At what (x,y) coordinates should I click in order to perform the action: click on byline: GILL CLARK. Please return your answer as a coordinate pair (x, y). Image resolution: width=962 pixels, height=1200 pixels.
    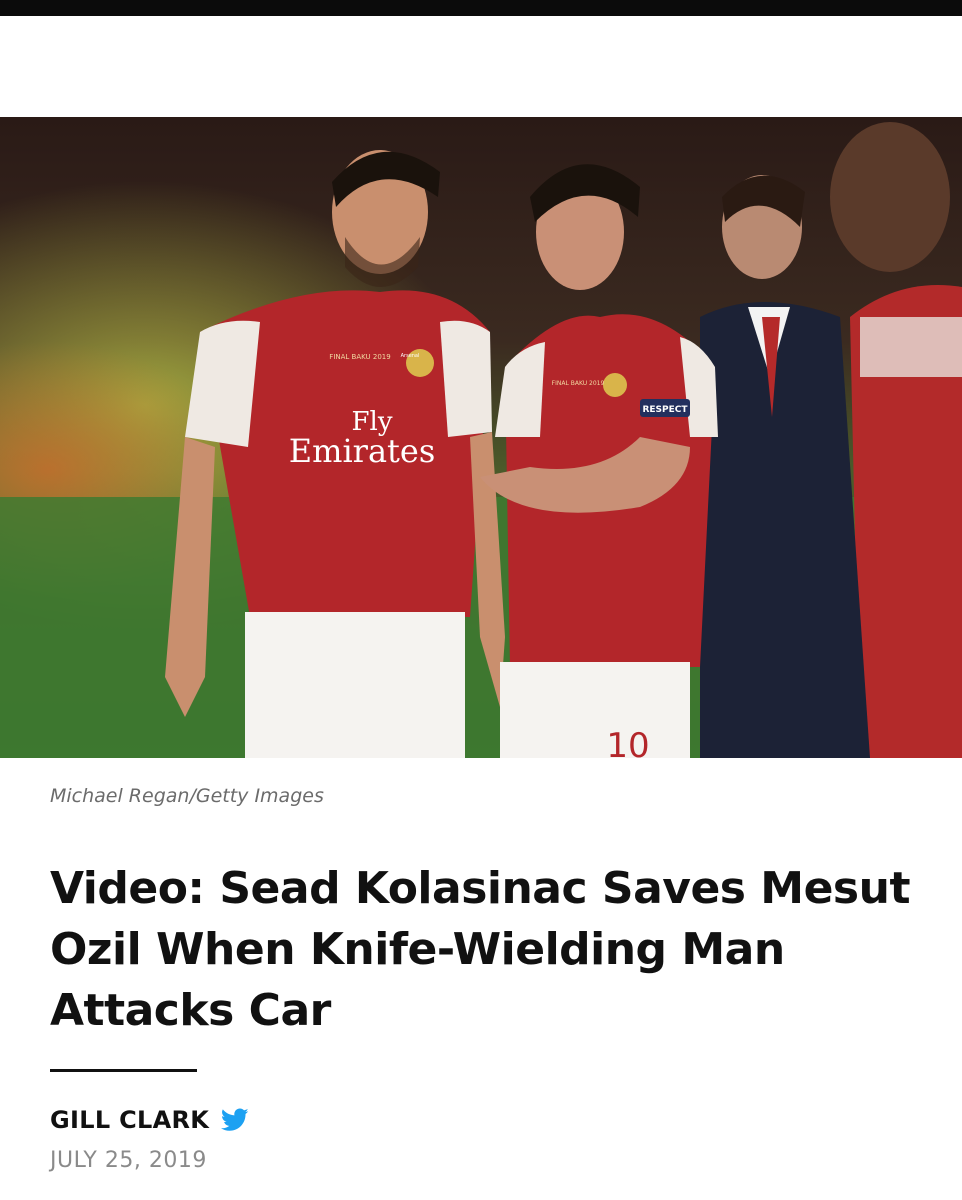
    Looking at the image, I should click on (149, 1120).